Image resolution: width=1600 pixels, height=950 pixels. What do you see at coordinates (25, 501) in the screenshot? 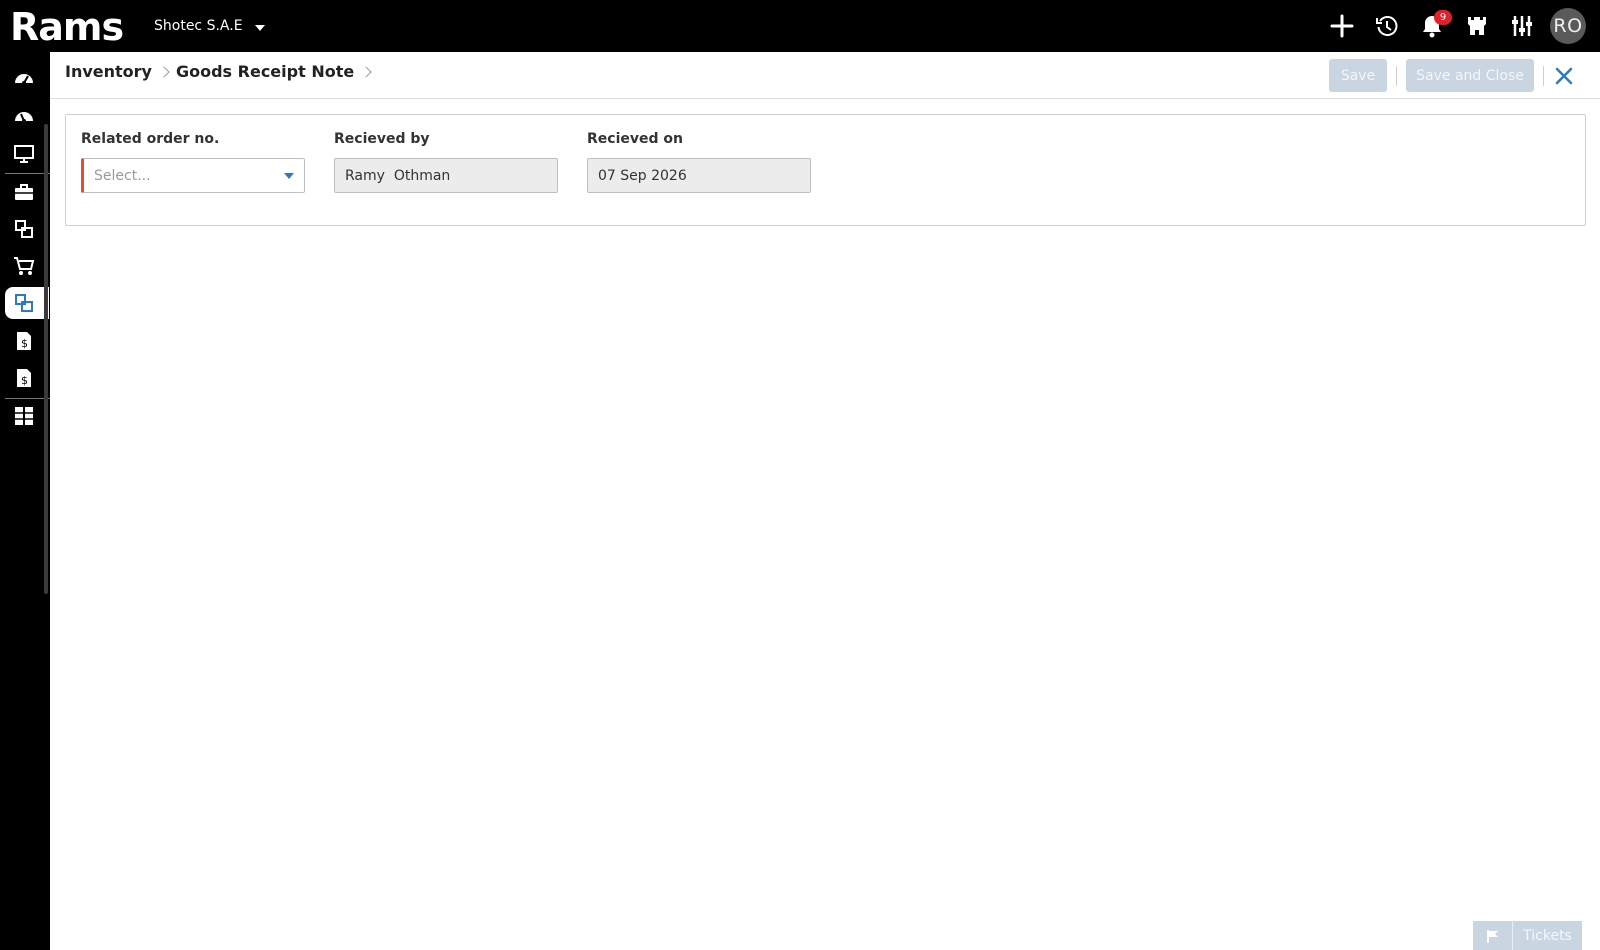
I see `sidebar: $ $` at bounding box center [25, 501].